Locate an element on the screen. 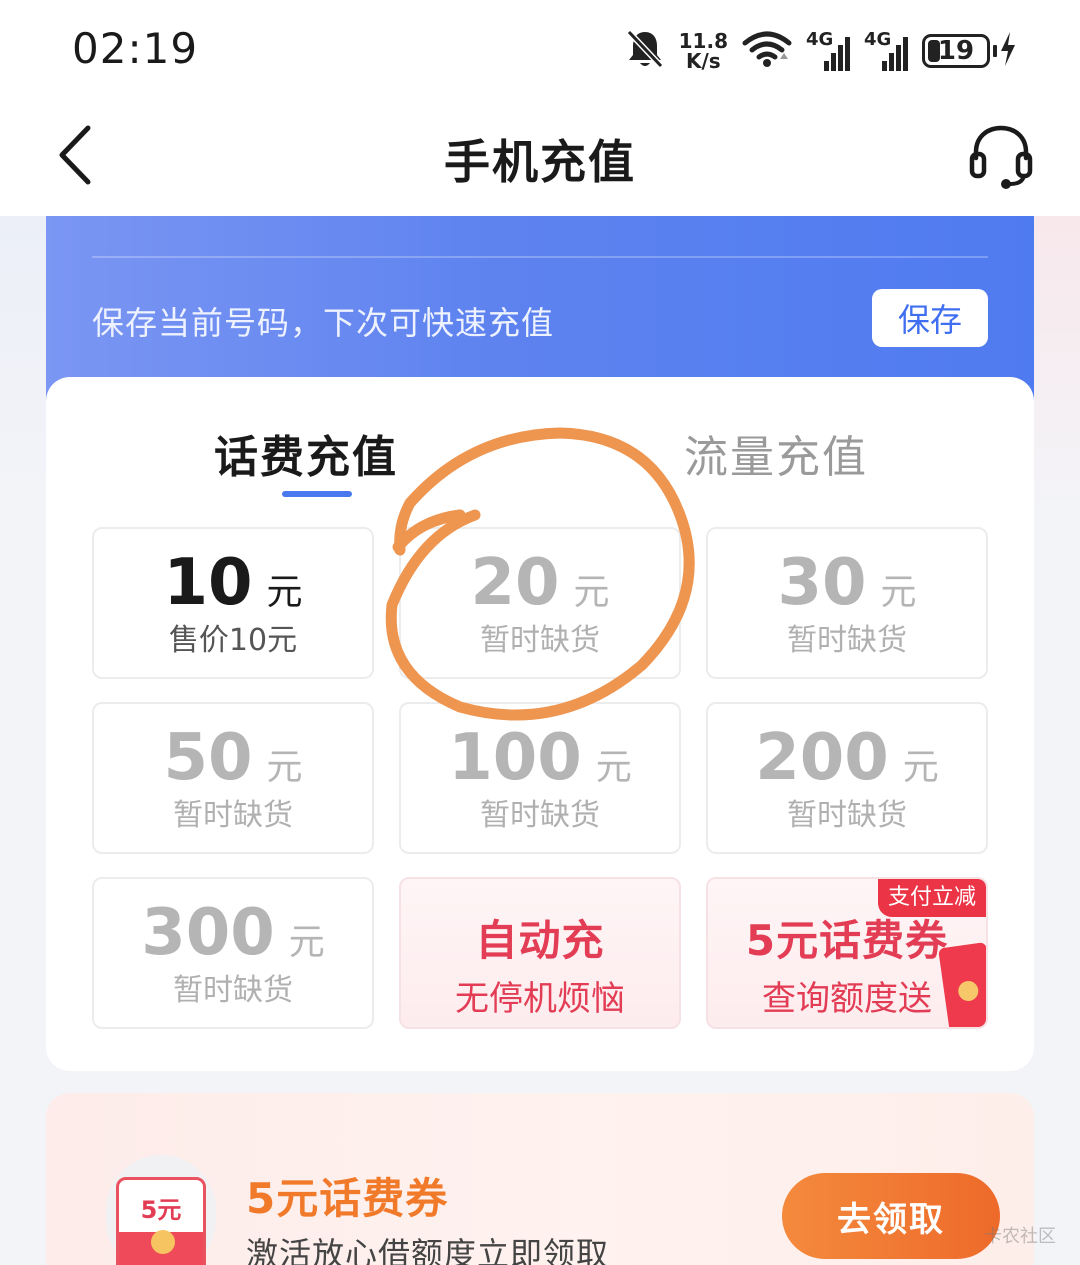 The width and height of the screenshot is (1080, 1265). signal1-label: 4G is located at coordinates (820, 39).